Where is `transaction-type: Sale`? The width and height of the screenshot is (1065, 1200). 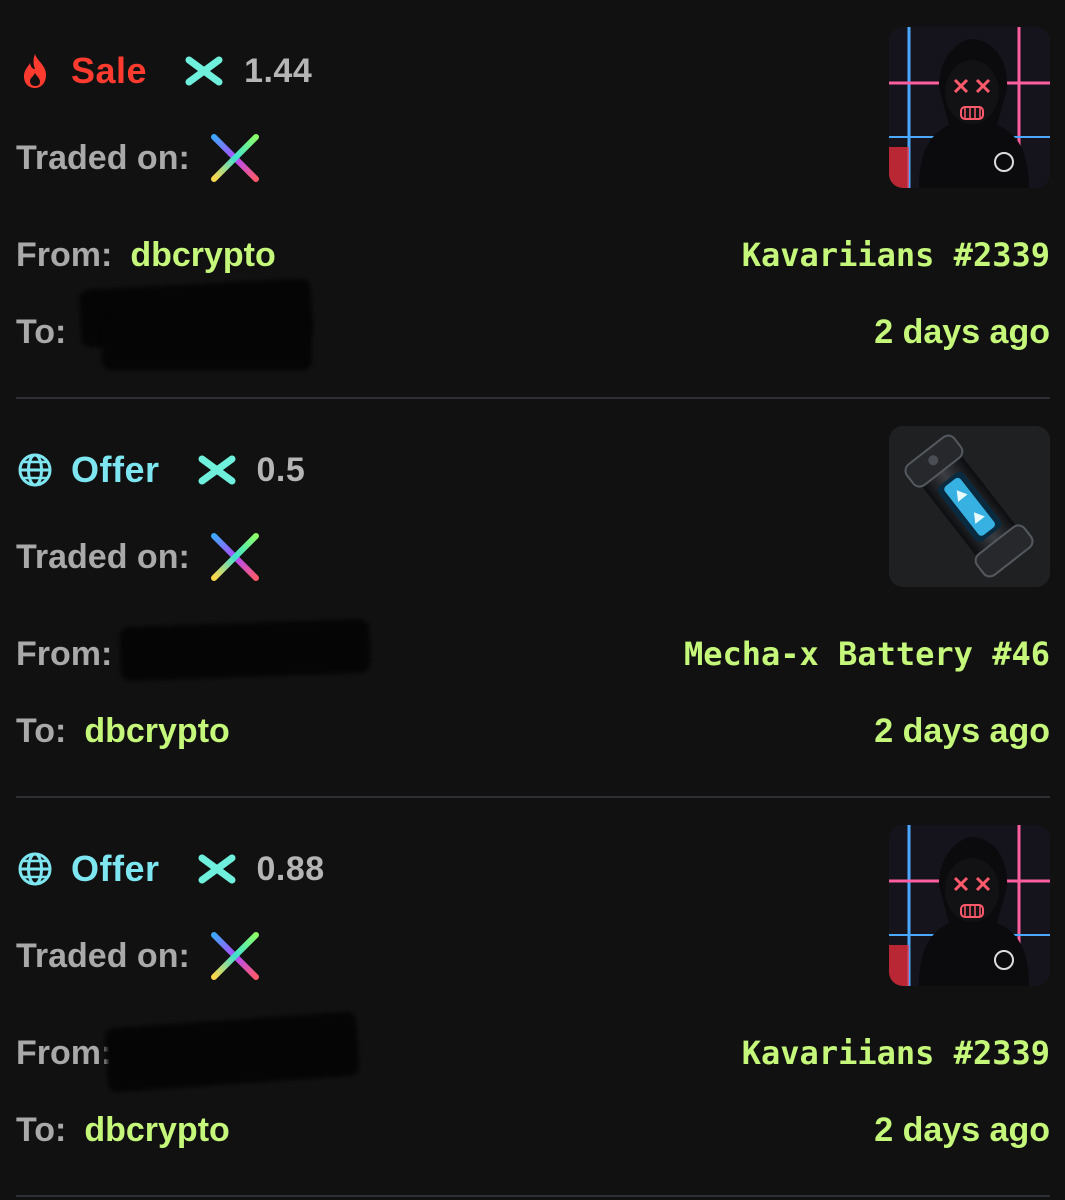
transaction-type: Sale is located at coordinates (109, 70).